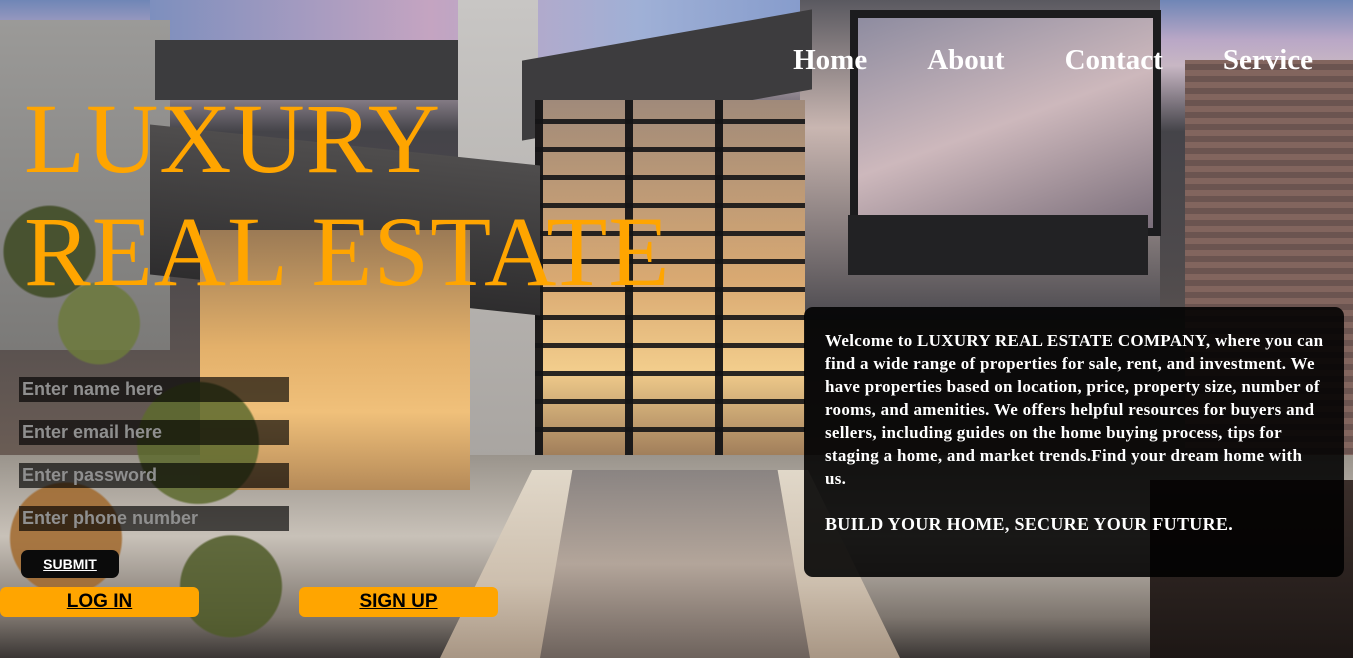 Image resolution: width=1353 pixels, height=658 pixels. Describe the element at coordinates (965, 60) in the screenshot. I see `nav-about-link: About` at that location.